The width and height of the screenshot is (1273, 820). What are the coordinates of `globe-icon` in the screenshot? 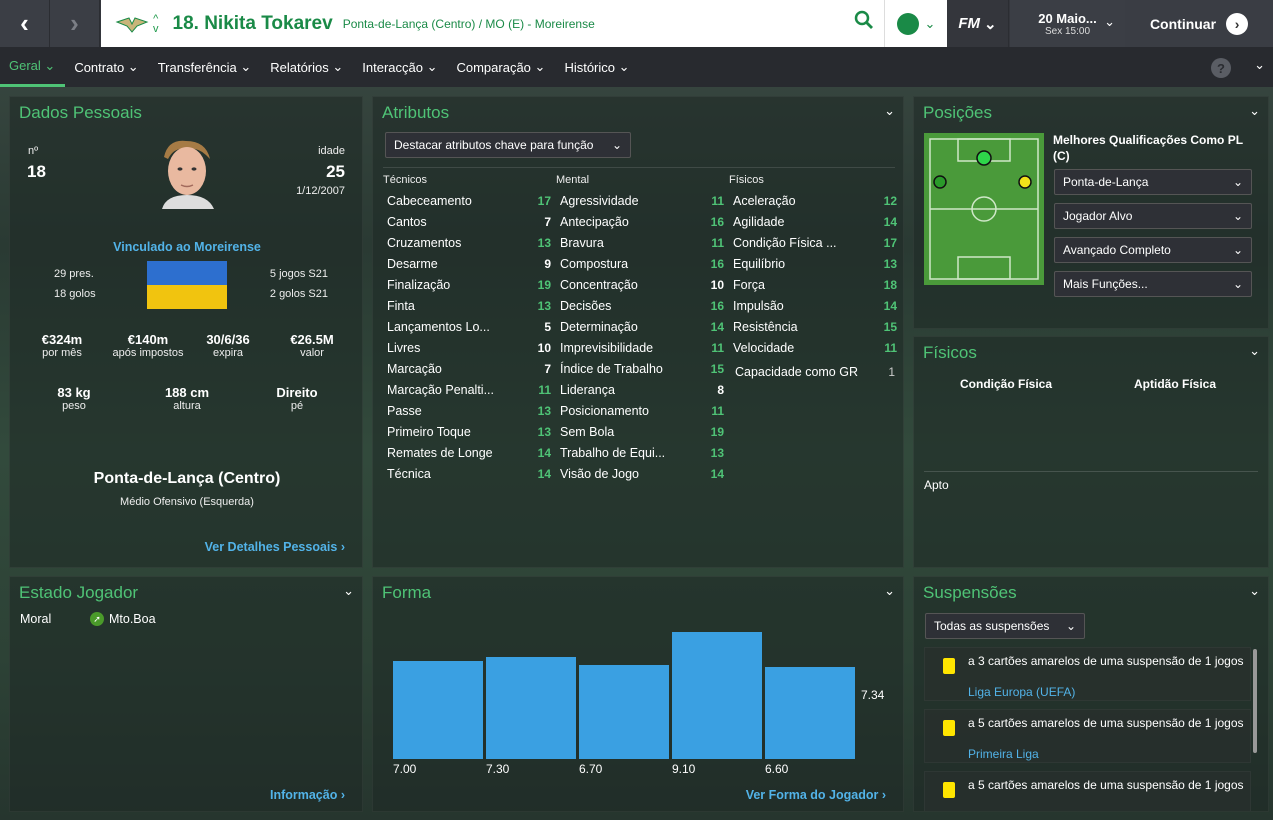 It's located at (907, 23).